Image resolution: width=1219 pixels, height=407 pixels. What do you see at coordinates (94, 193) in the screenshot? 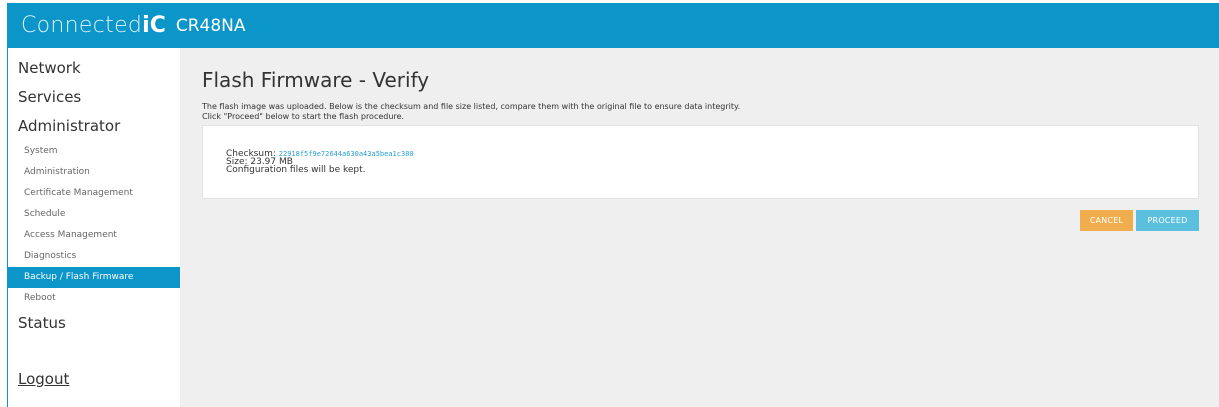
I see `sidebar-subitem-certificate-management: Certificate Management` at bounding box center [94, 193].